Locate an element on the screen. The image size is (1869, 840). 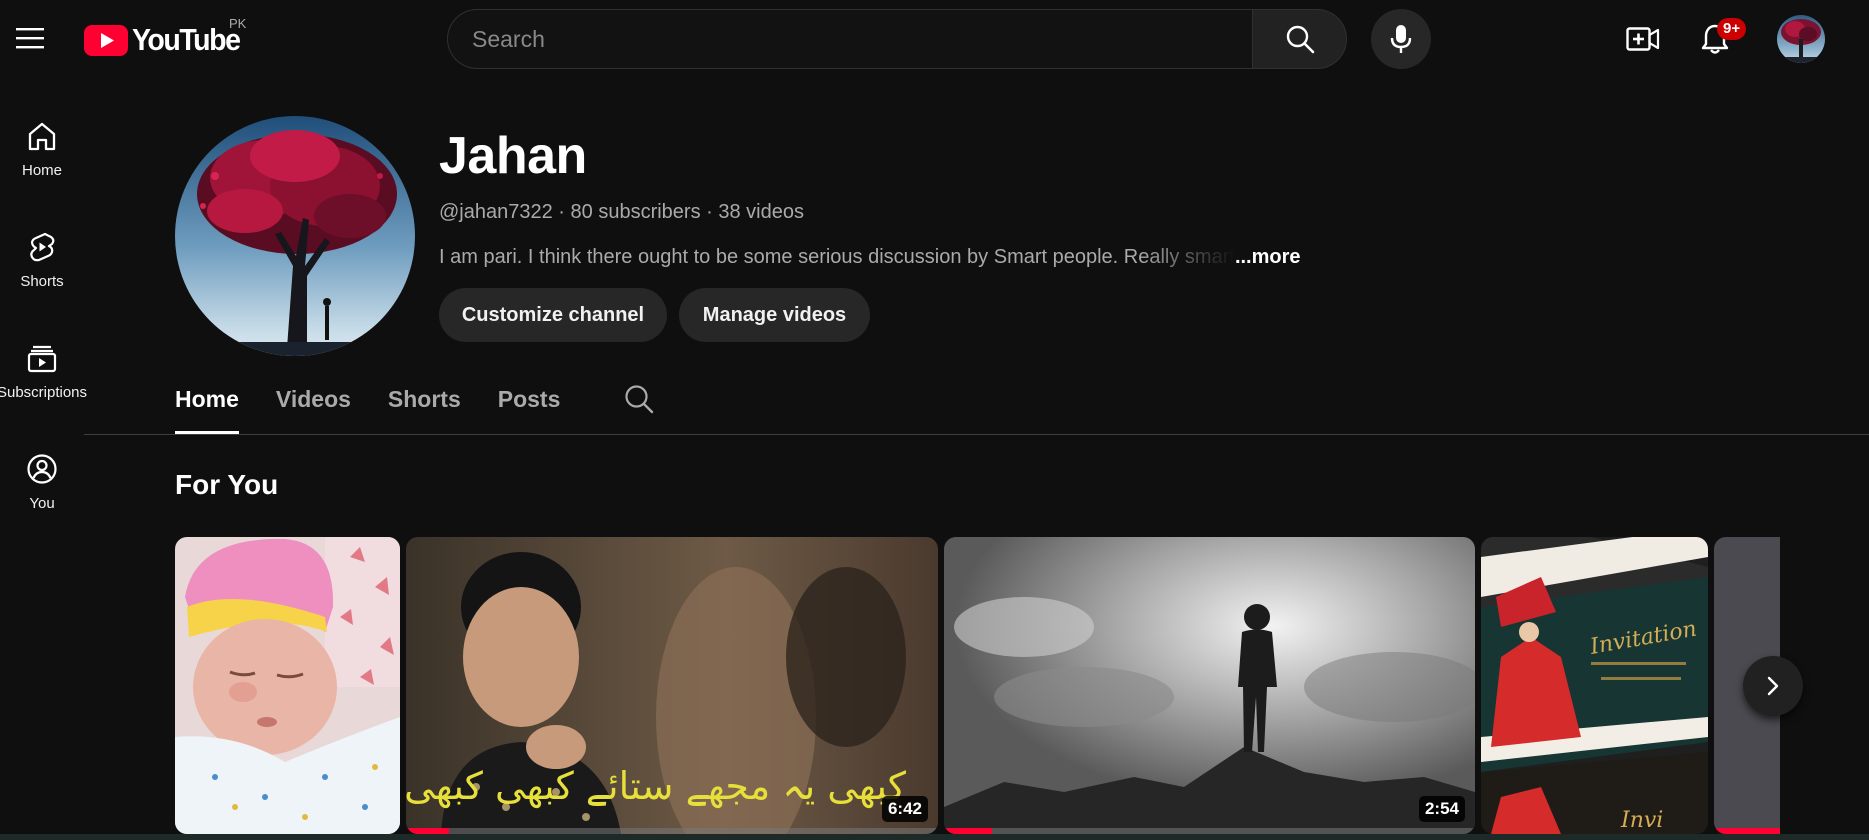
video-thumbnail is located at coordinates (287, 685).